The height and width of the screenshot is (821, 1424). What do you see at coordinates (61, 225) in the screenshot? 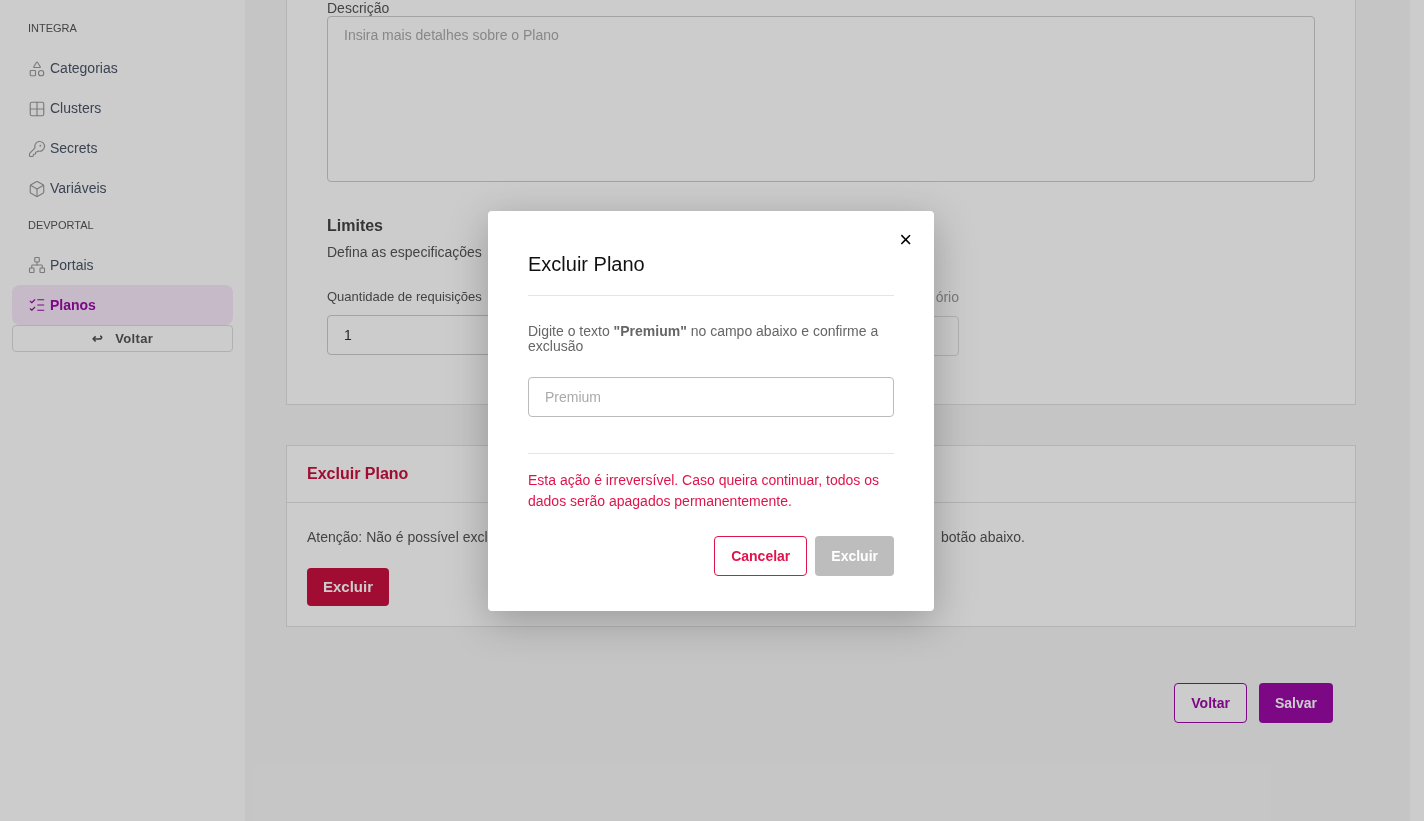
I see `section-title: DEVPORTAL` at bounding box center [61, 225].